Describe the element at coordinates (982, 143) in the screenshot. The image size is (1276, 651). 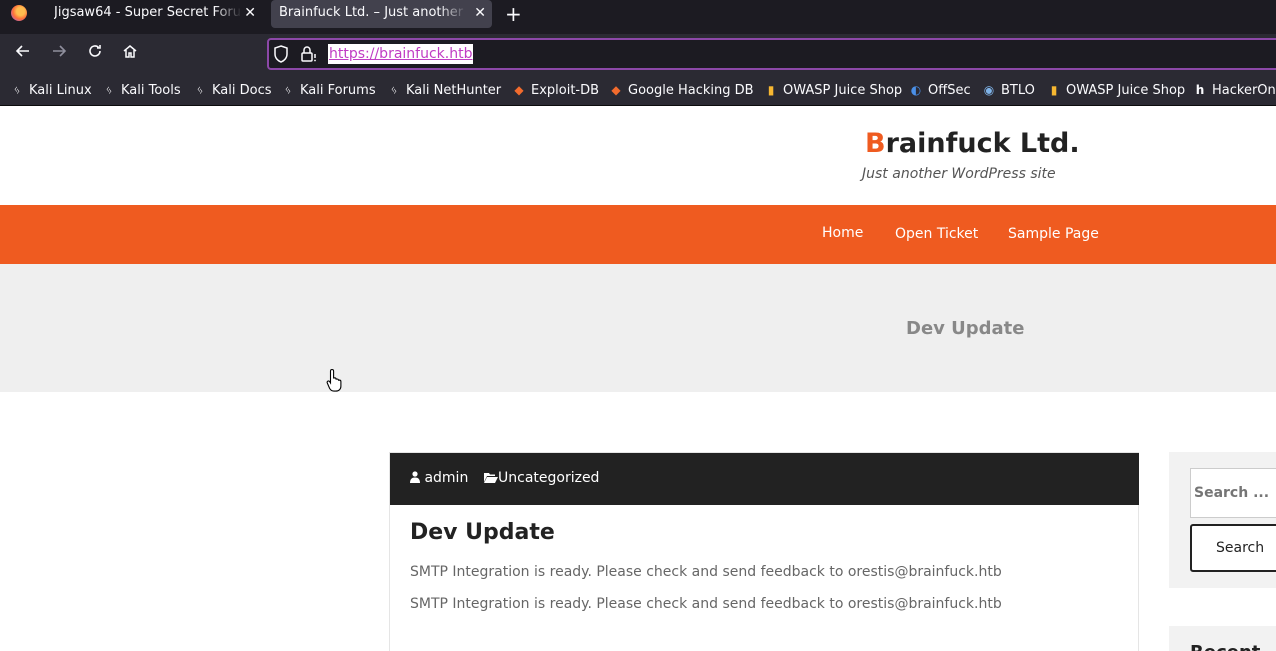
I see `site-title-rest: rainfuck Ltd.` at that location.